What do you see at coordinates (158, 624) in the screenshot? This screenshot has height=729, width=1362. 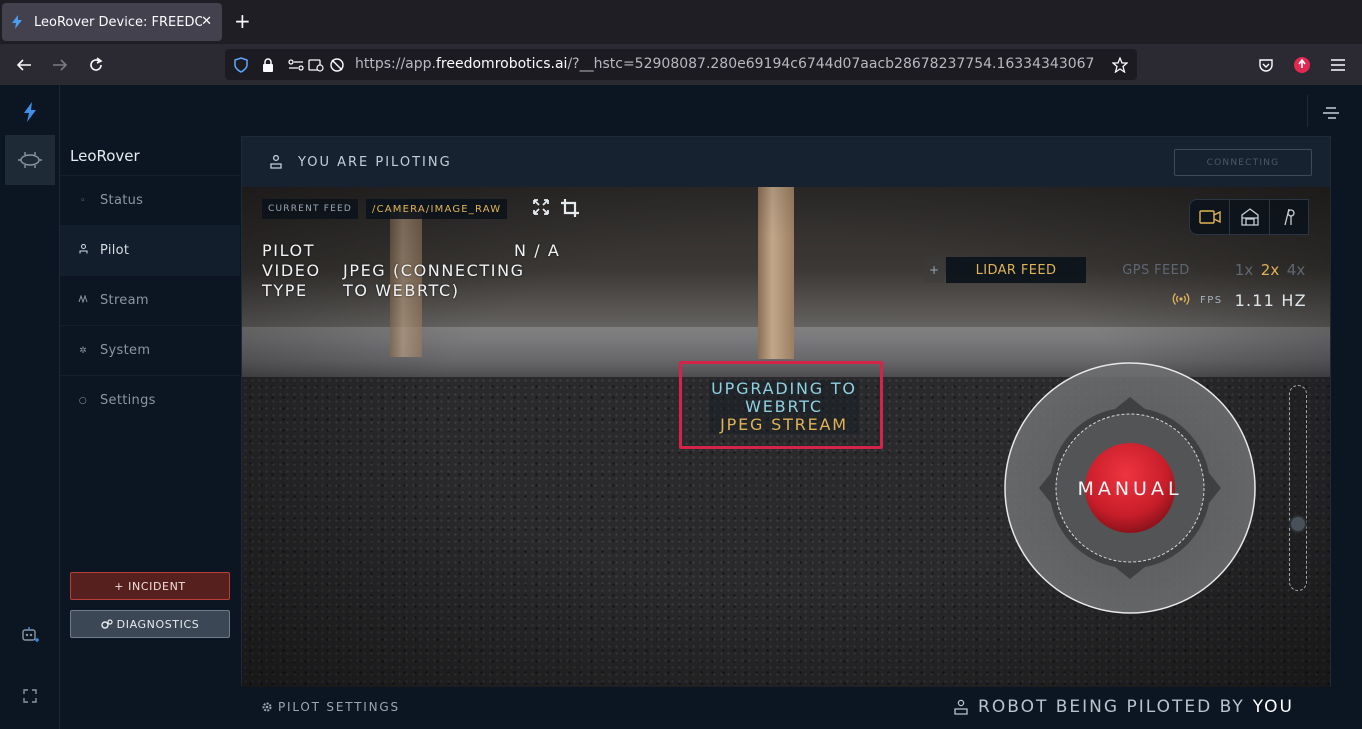 I see `diagnostics-label: DIAGNOSTICS` at bounding box center [158, 624].